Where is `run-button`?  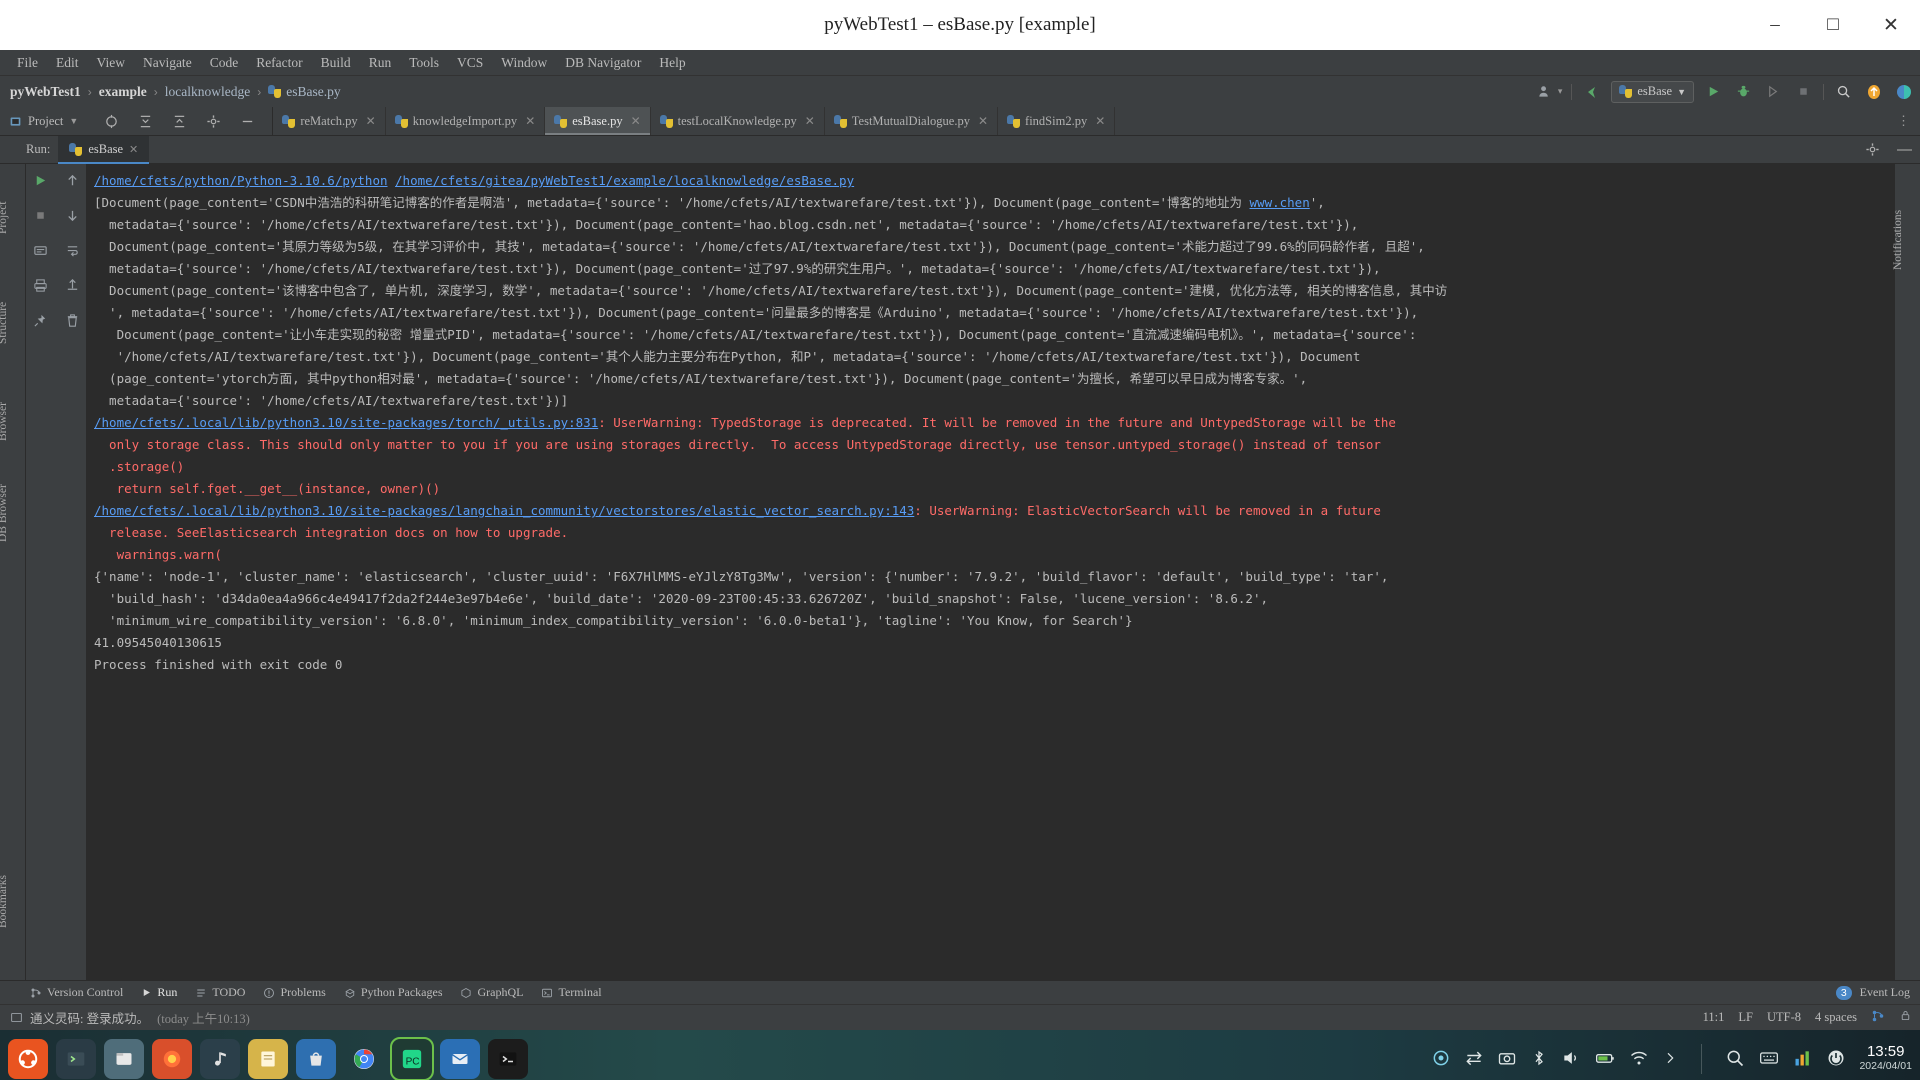 run-button is located at coordinates (1713, 91).